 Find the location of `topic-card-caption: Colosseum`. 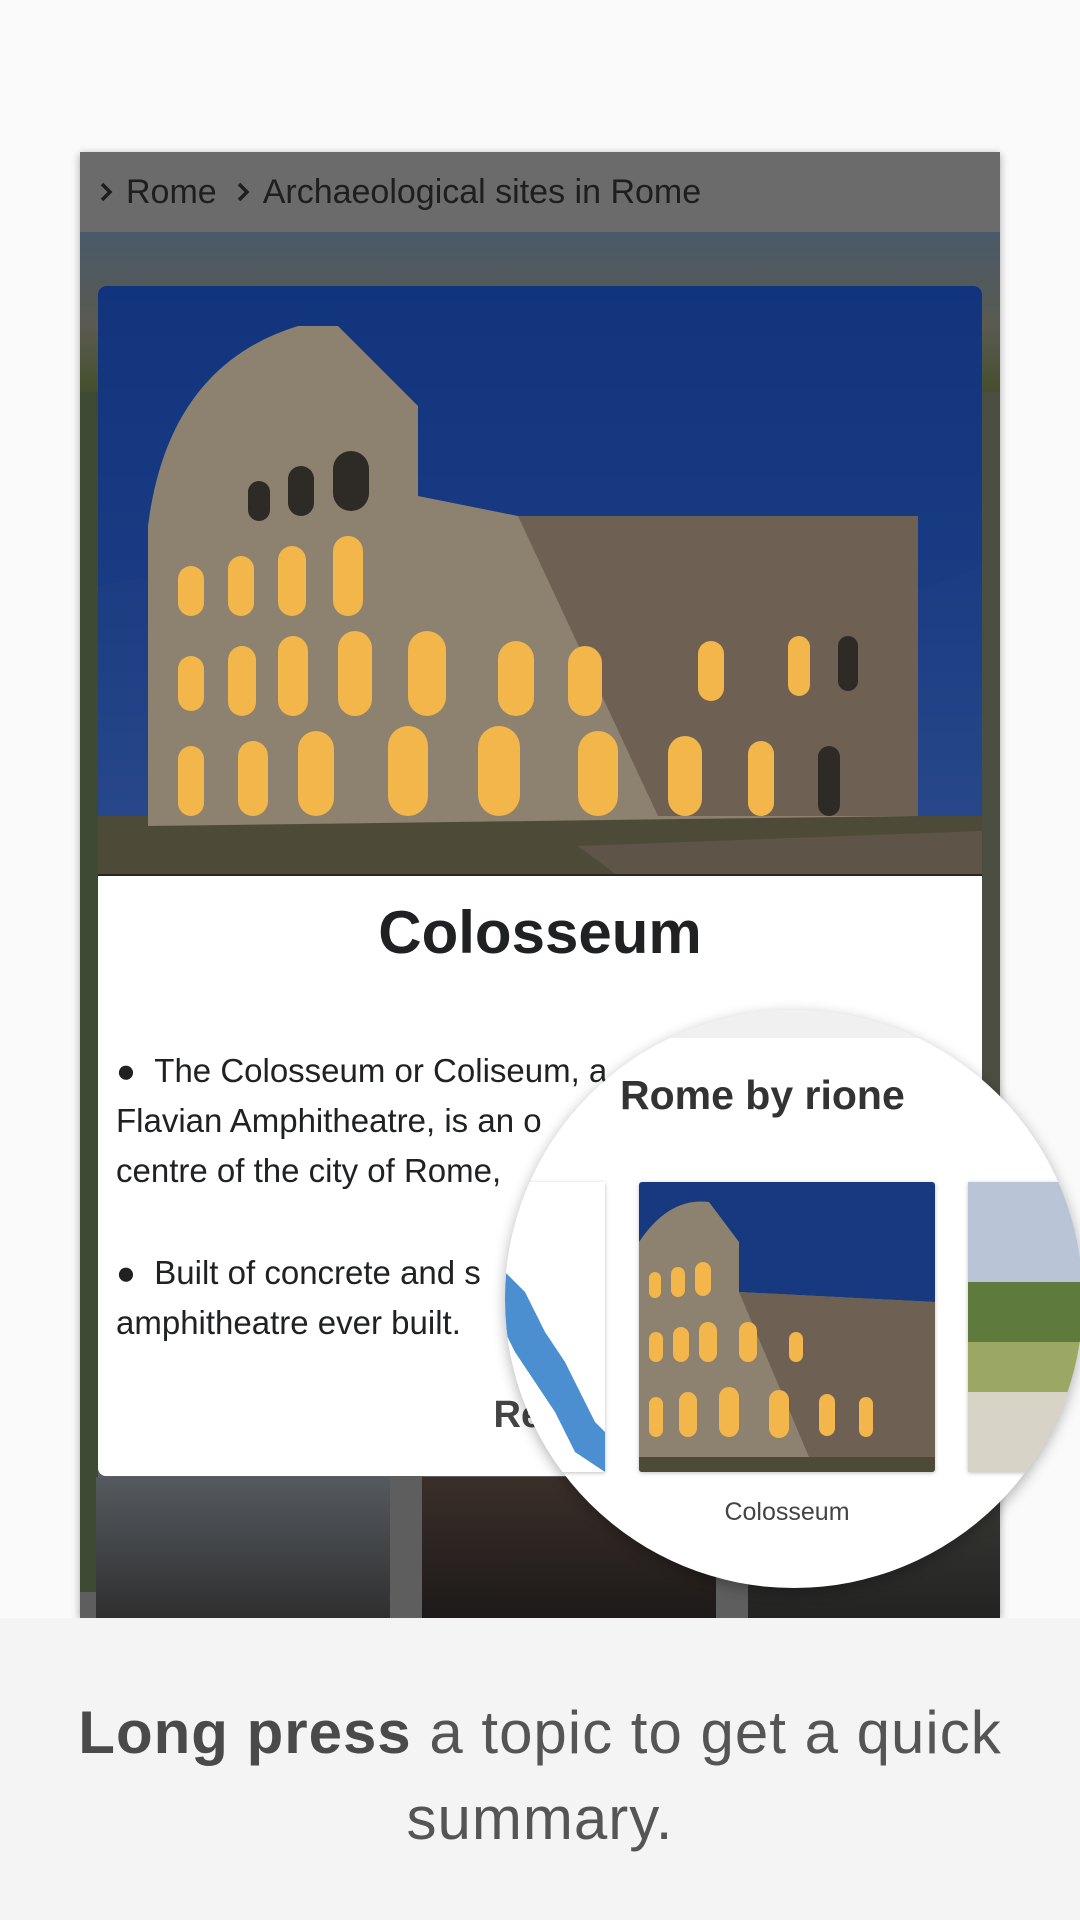

topic-card-caption: Colosseum is located at coordinates (787, 1512).